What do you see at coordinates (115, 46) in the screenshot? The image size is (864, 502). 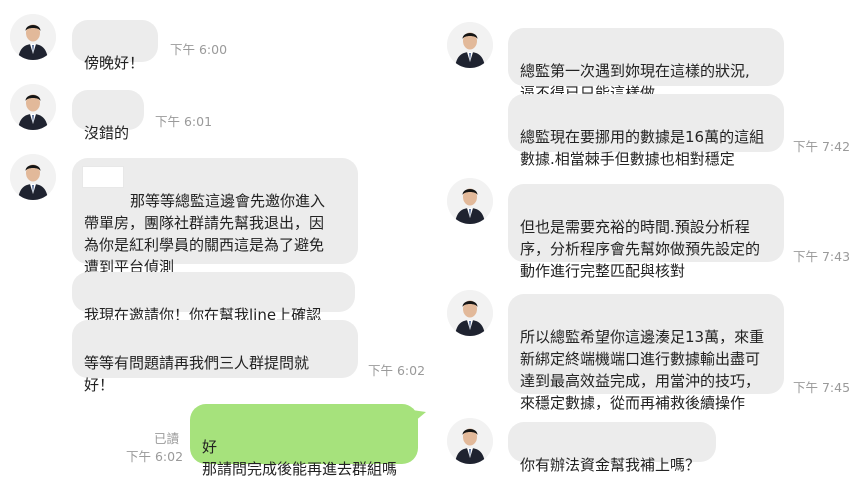 I see `message-bubble: 傍晚好！` at bounding box center [115, 46].